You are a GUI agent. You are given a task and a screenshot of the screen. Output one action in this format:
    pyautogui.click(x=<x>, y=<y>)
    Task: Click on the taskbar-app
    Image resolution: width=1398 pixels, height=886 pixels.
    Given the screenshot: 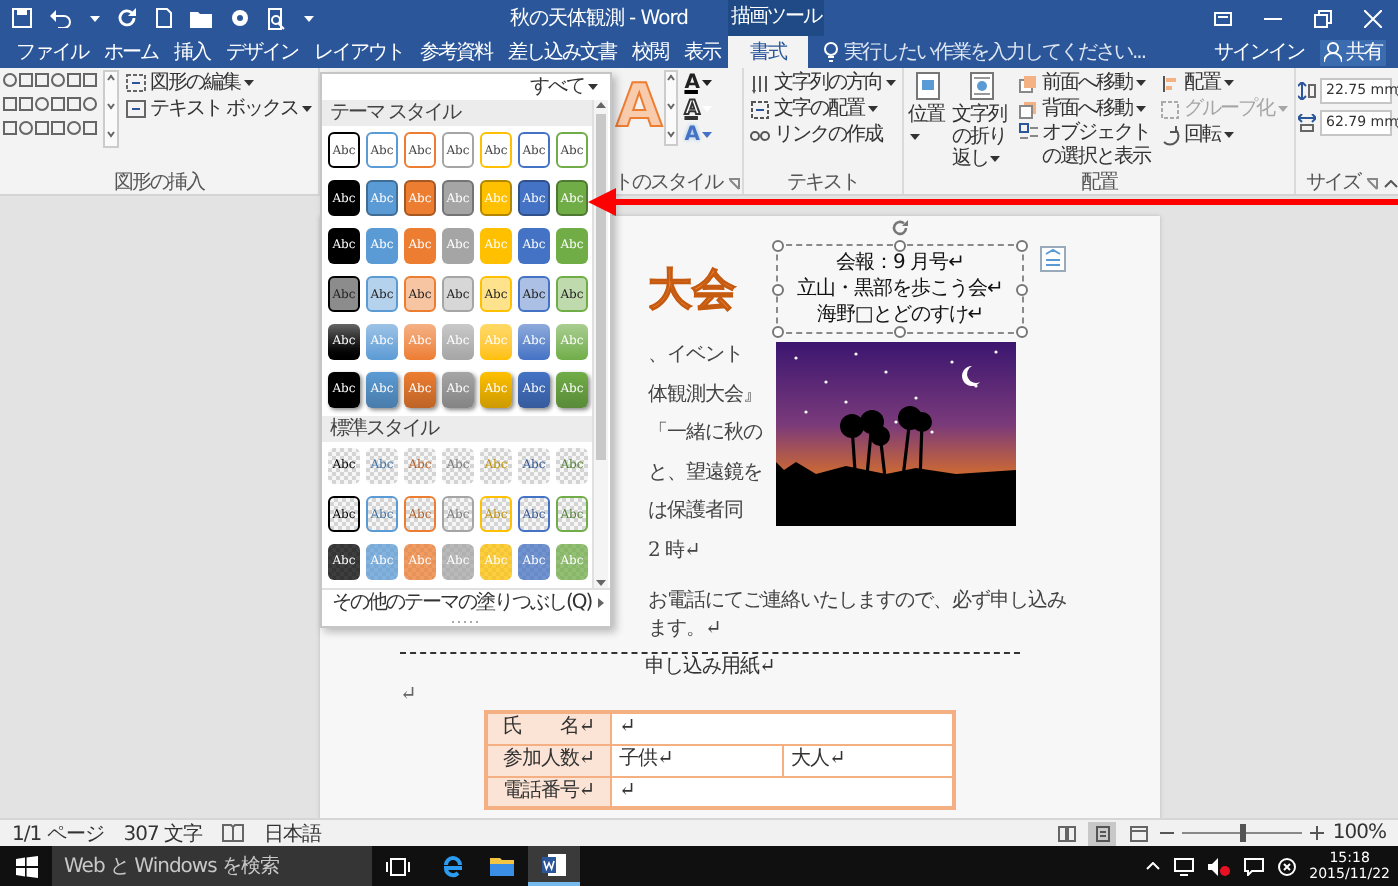 What is the action you would take?
    pyautogui.click(x=554, y=866)
    